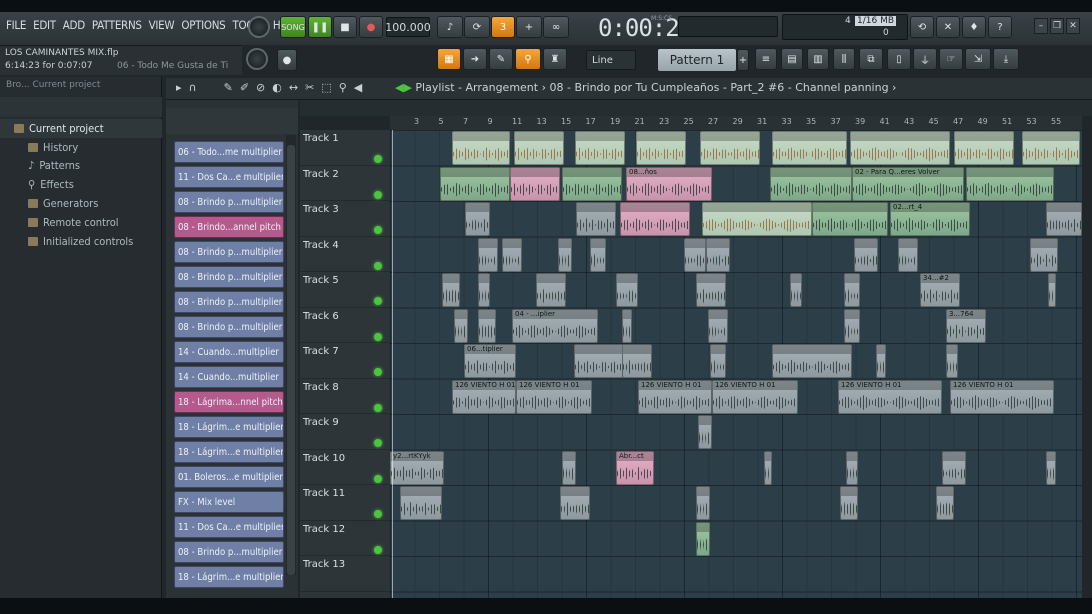  I want to click on track-header: Track 1, so click(345, 148).